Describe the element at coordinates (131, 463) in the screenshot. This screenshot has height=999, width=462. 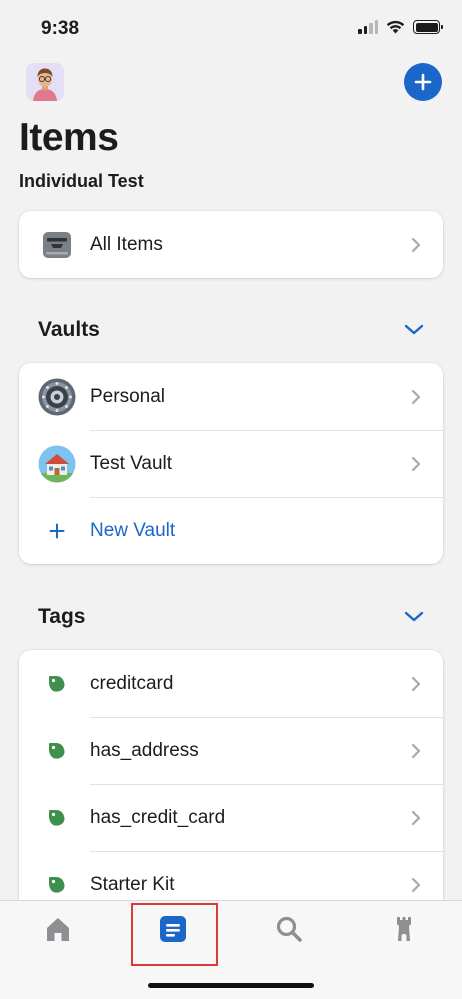
I see `vault-label: Test Vault` at that location.